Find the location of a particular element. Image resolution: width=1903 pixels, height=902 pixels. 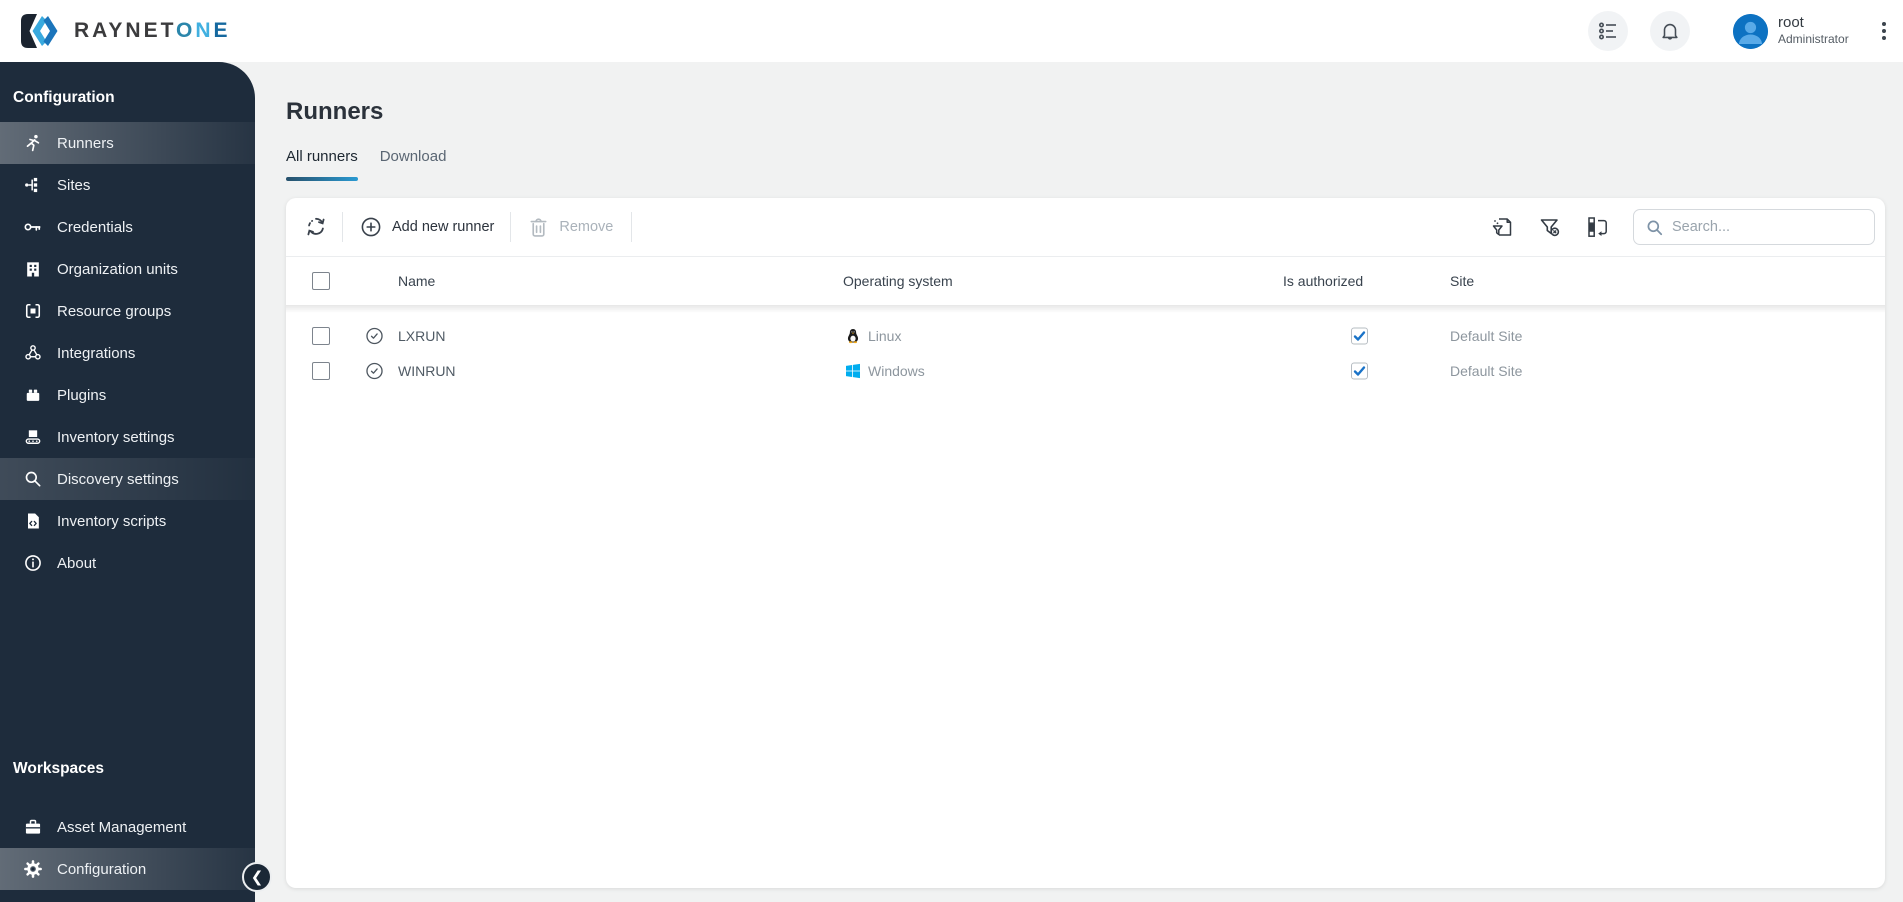

resource-groups-icon is located at coordinates (33, 311).